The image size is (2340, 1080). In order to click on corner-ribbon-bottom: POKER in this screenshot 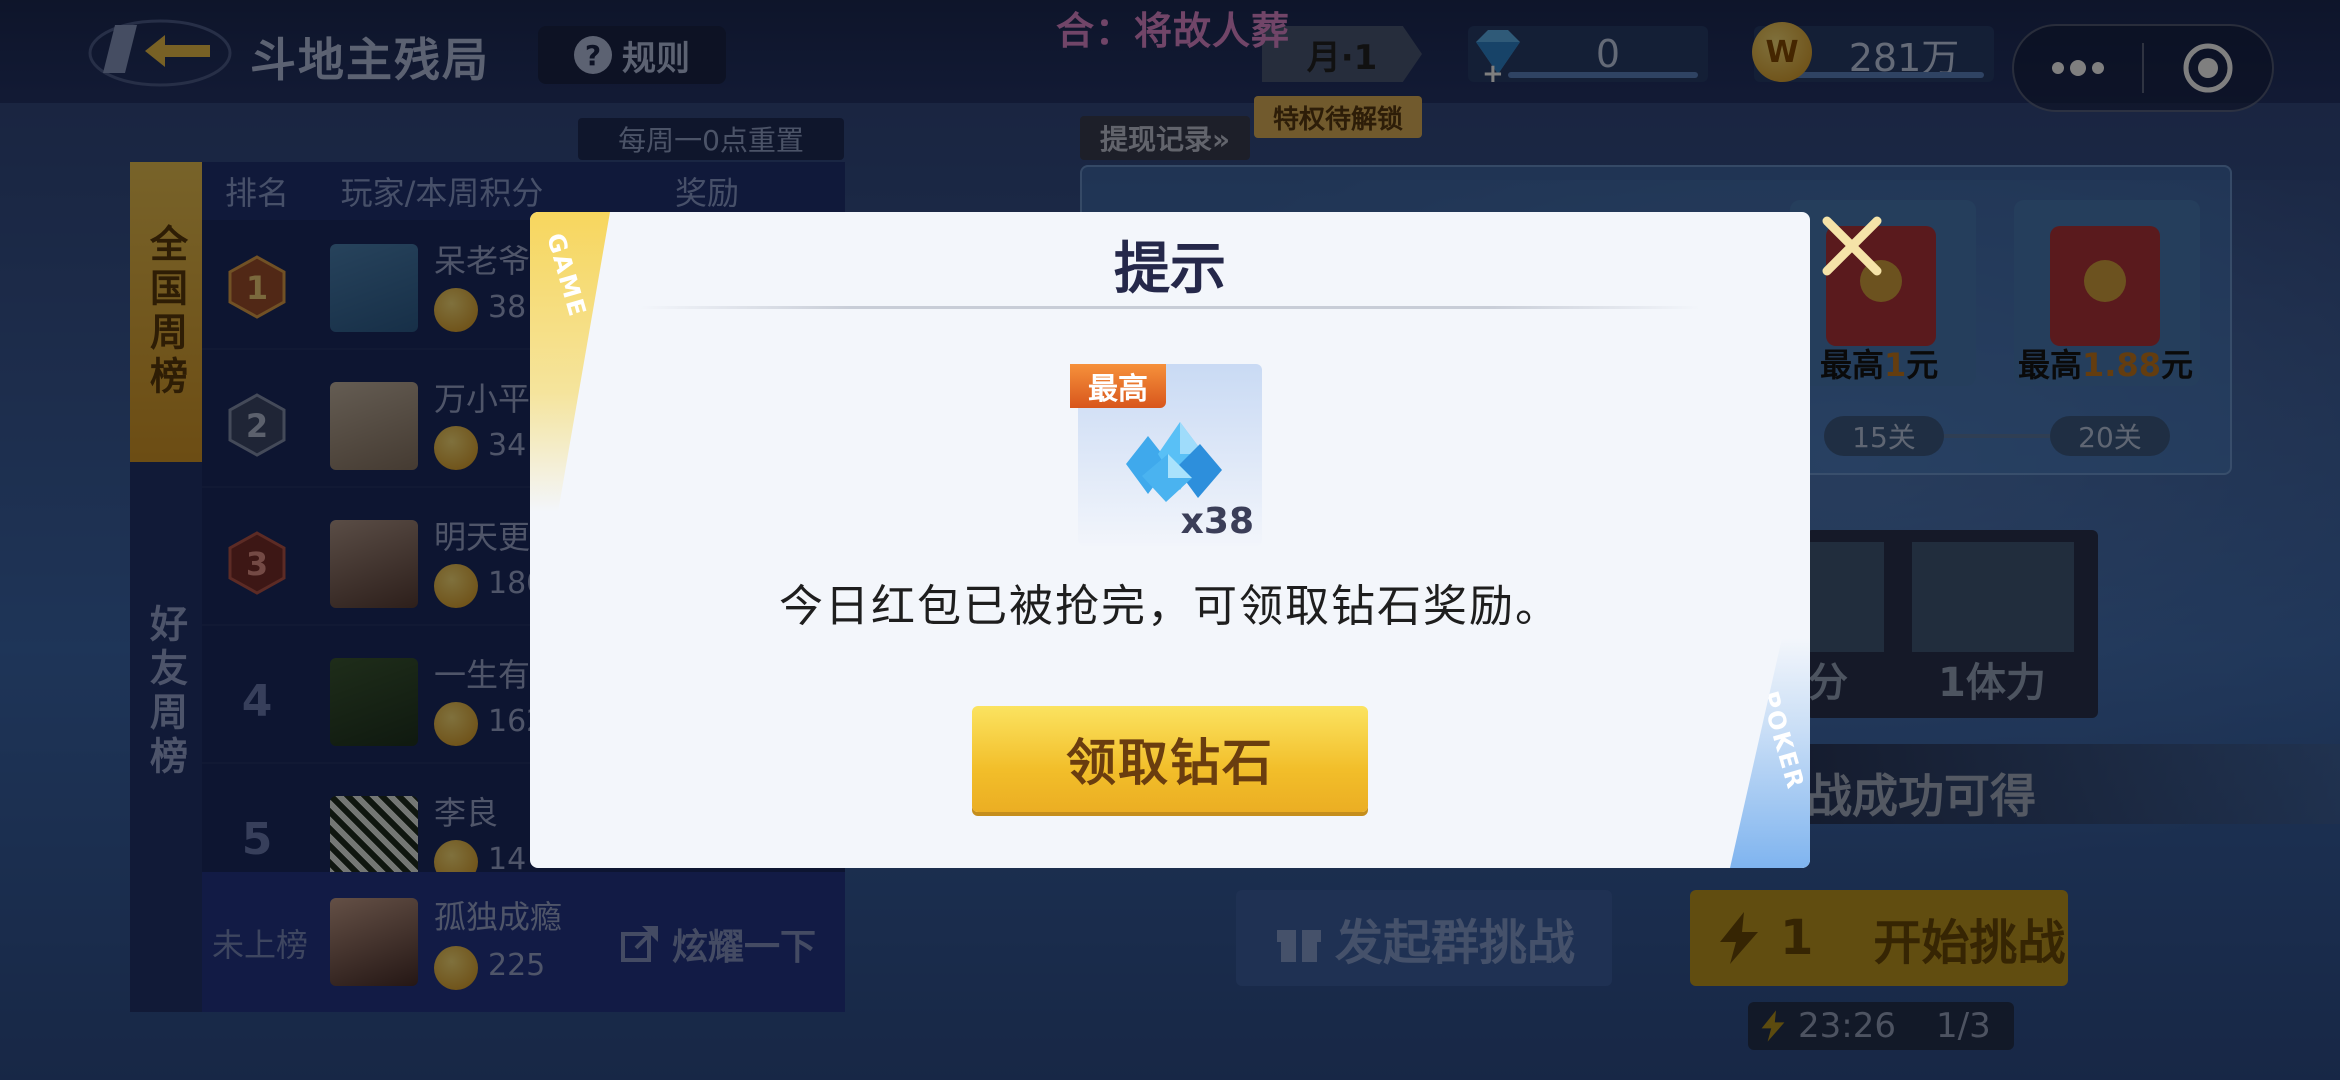, I will do `click(1770, 753)`.